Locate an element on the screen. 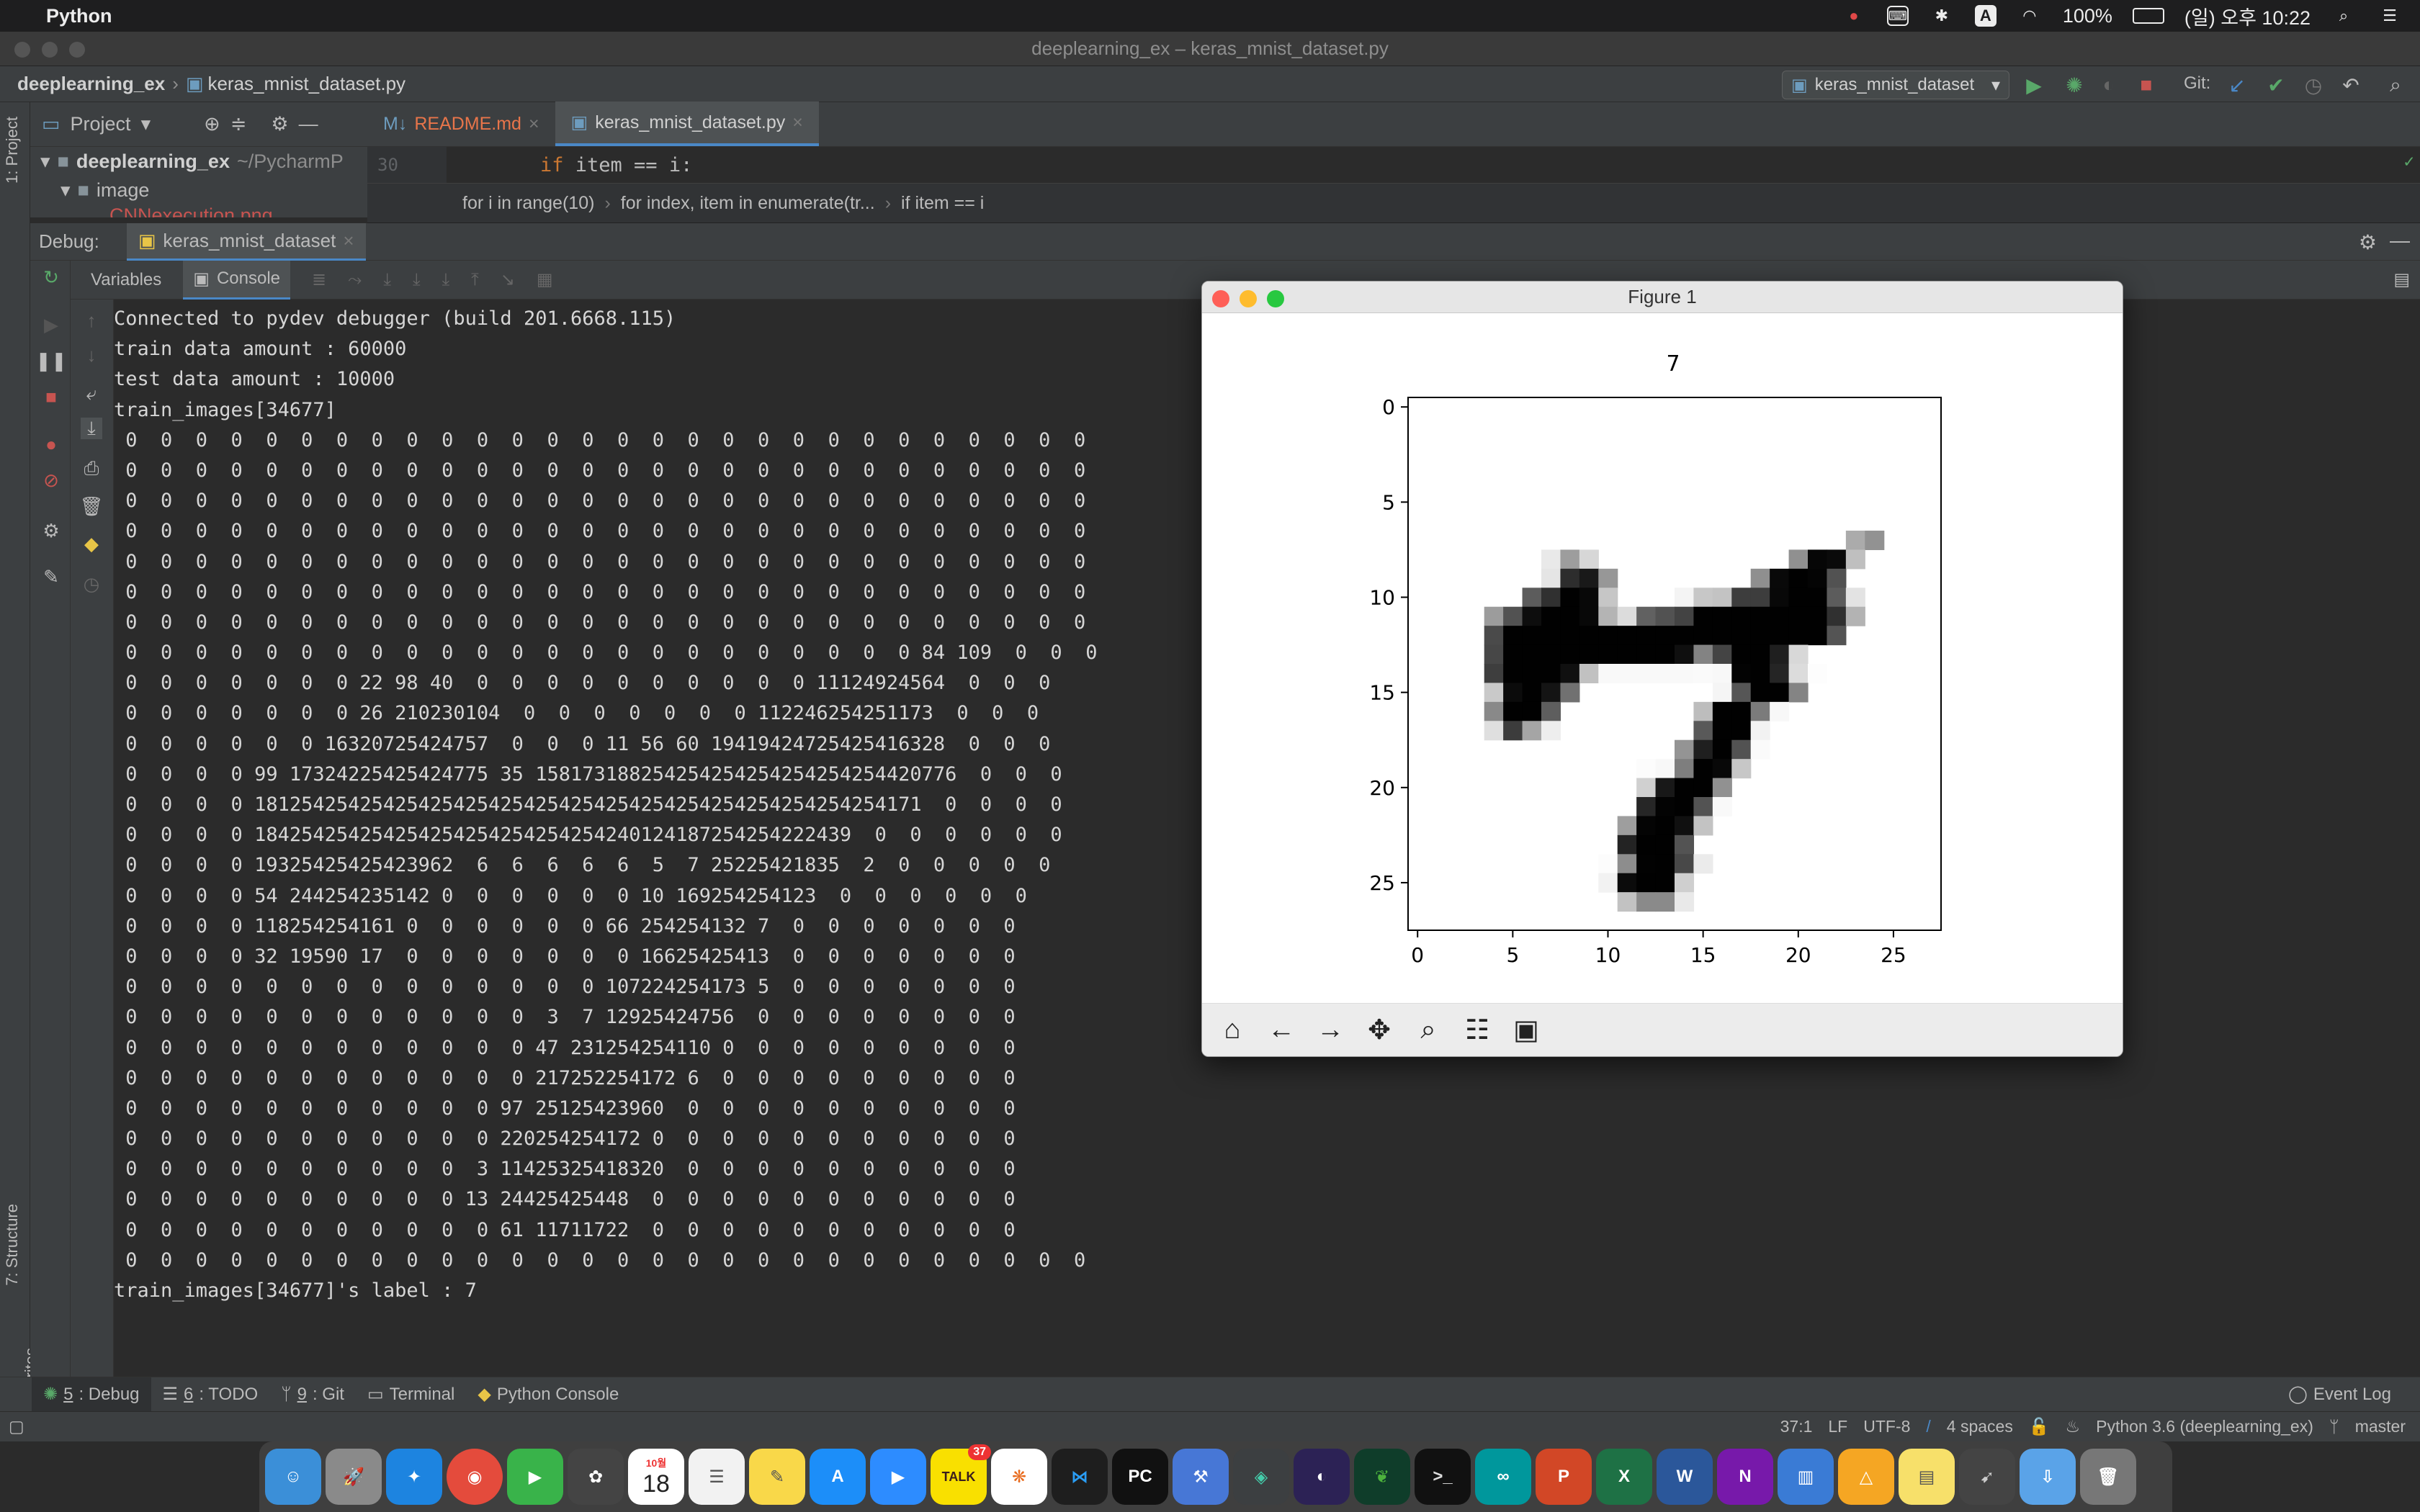  file-manager-icon: ▥ is located at coordinates (1806, 1477).